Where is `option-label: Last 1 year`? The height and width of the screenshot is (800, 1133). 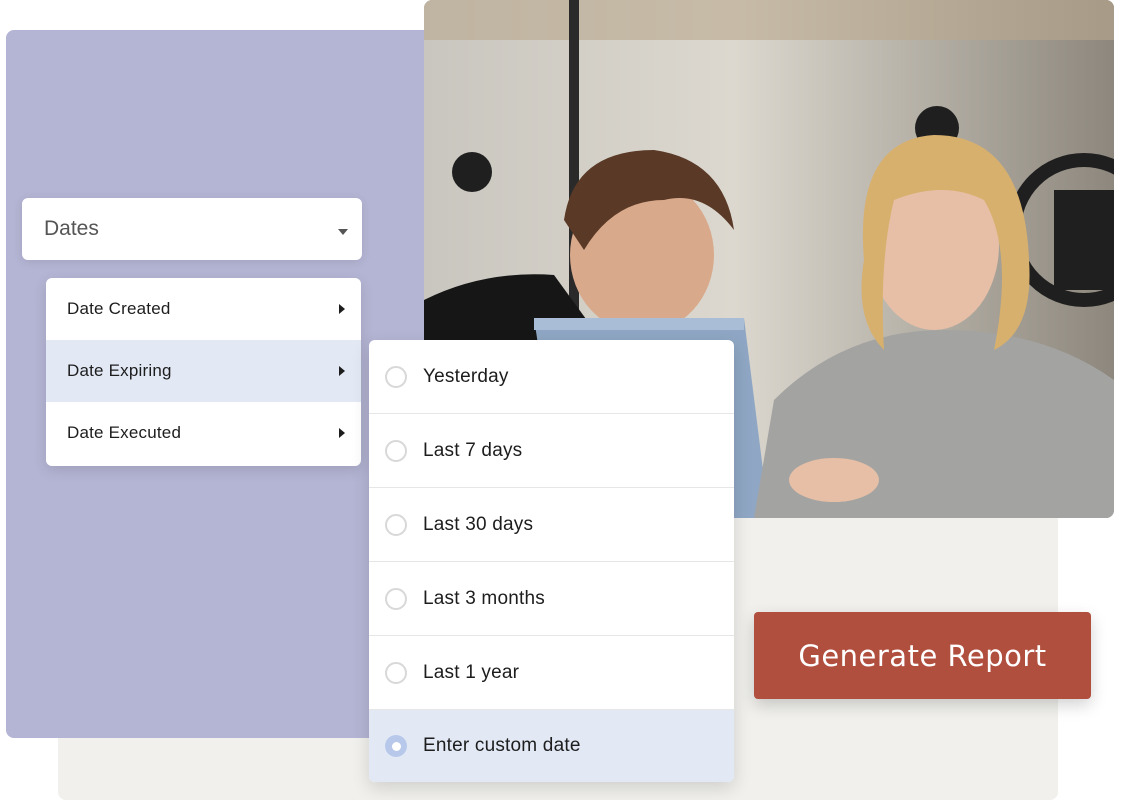
option-label: Last 1 year is located at coordinates (471, 672).